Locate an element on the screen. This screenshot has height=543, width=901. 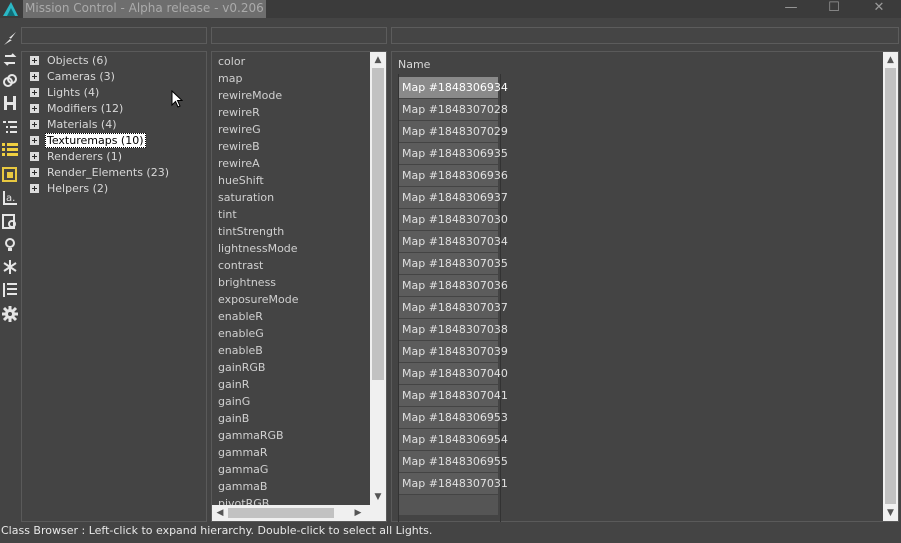
list-item: gainG is located at coordinates (234, 401).